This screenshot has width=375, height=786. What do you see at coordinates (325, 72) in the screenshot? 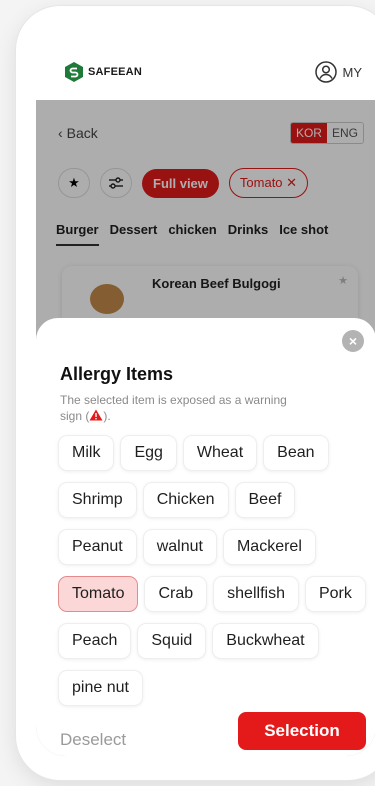
I see `user-icon` at bounding box center [325, 72].